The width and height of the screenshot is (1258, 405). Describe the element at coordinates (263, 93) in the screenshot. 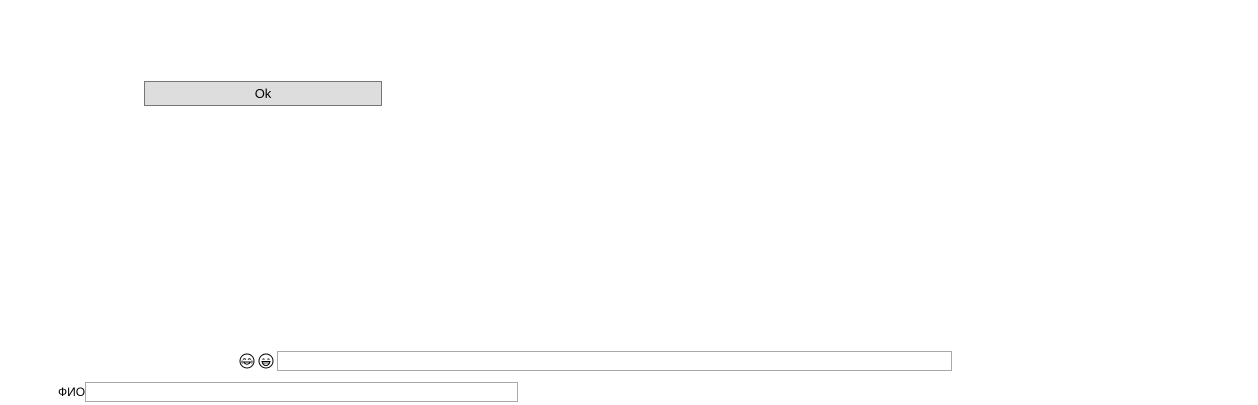

I see `ok-button: Ok` at that location.